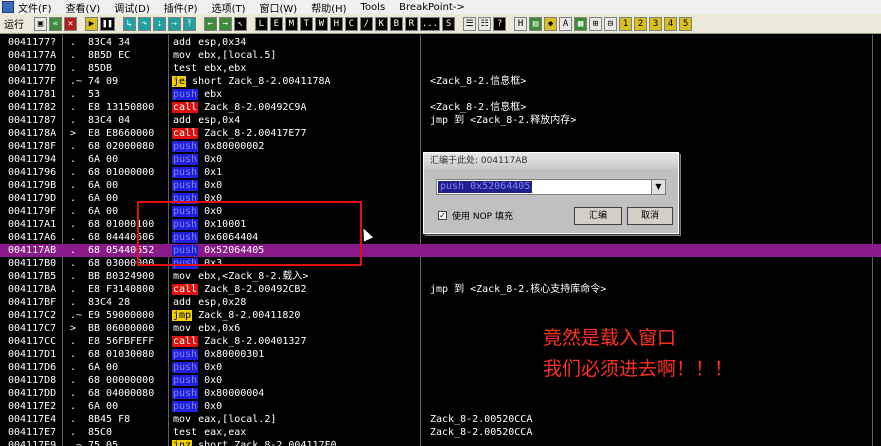  I want to click on code-row: 0041177?. 83C4 34 add esp,0x34, so click(440, 42).